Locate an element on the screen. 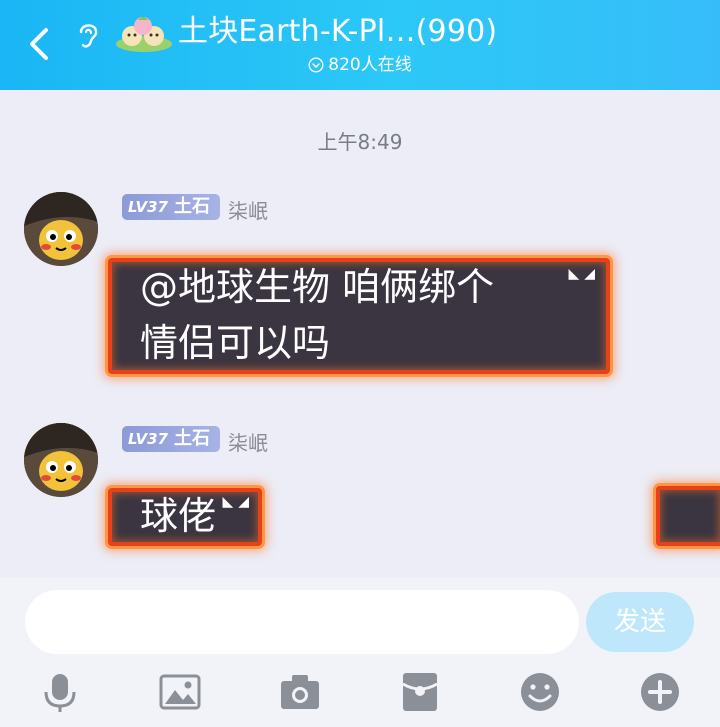 The image size is (720, 727). send-button: 发送 is located at coordinates (640, 622).